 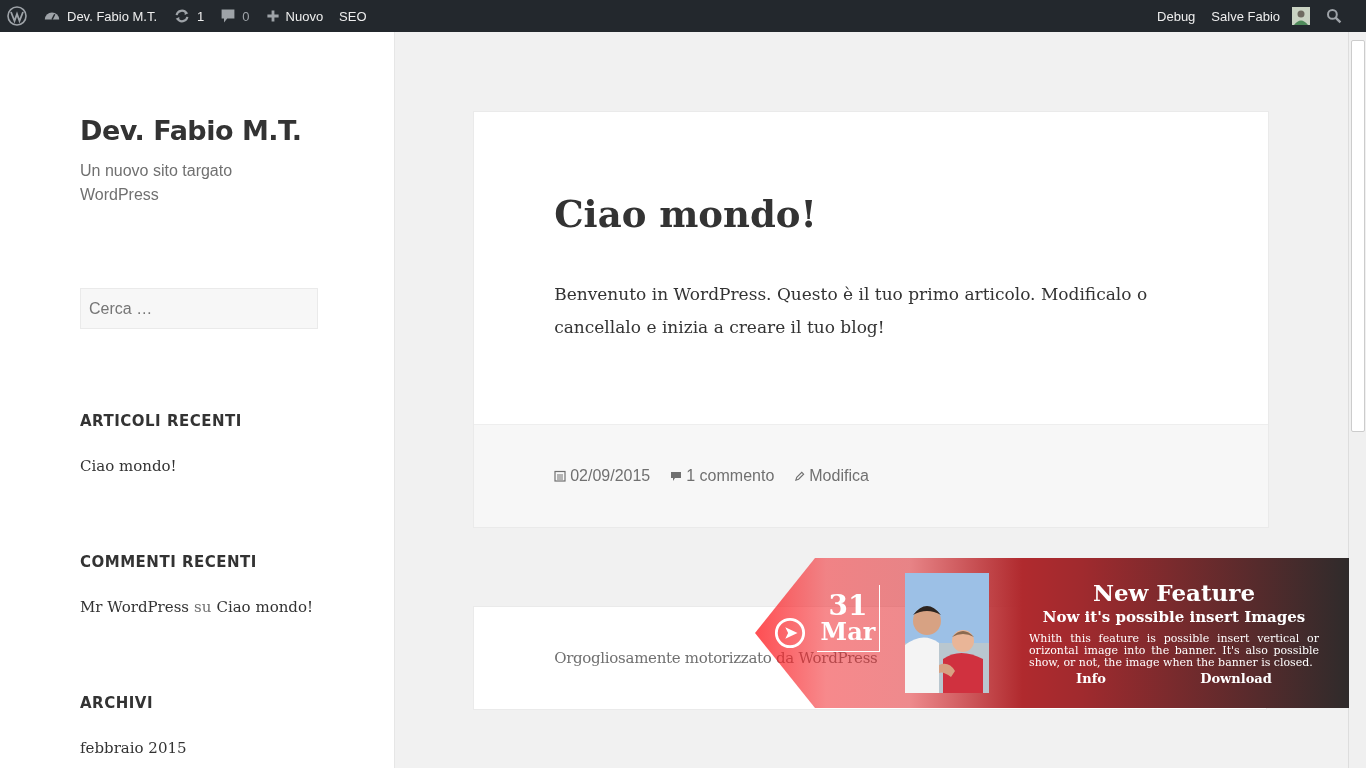 I want to click on widget-title: ARCHIVI, so click(x=117, y=703).